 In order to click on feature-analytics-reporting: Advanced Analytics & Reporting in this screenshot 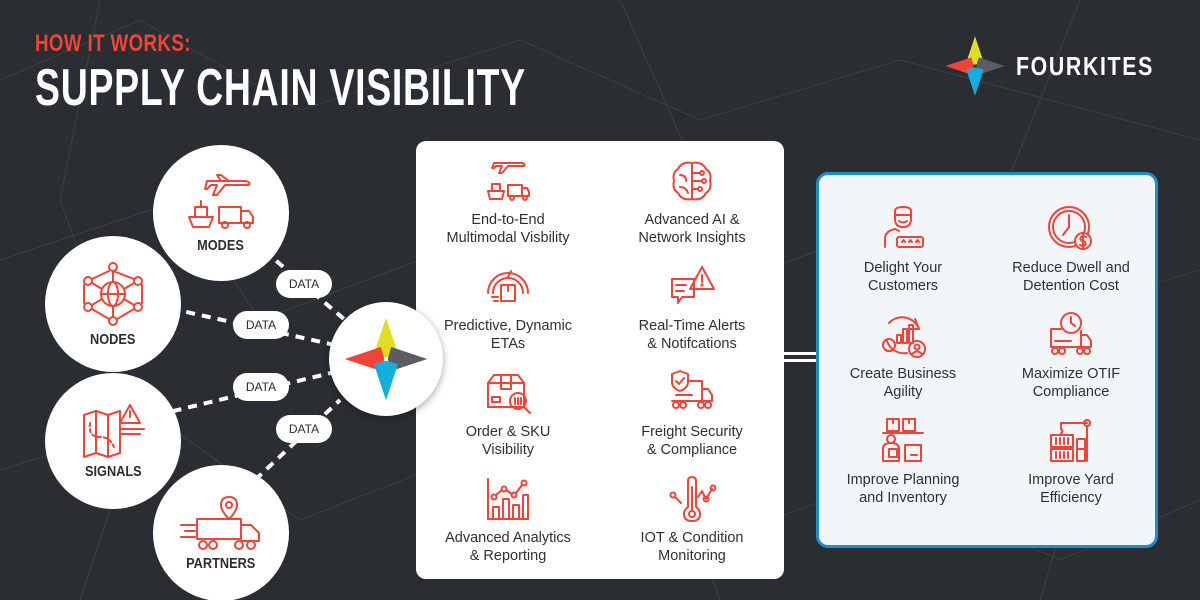, I will do `click(508, 522)`.